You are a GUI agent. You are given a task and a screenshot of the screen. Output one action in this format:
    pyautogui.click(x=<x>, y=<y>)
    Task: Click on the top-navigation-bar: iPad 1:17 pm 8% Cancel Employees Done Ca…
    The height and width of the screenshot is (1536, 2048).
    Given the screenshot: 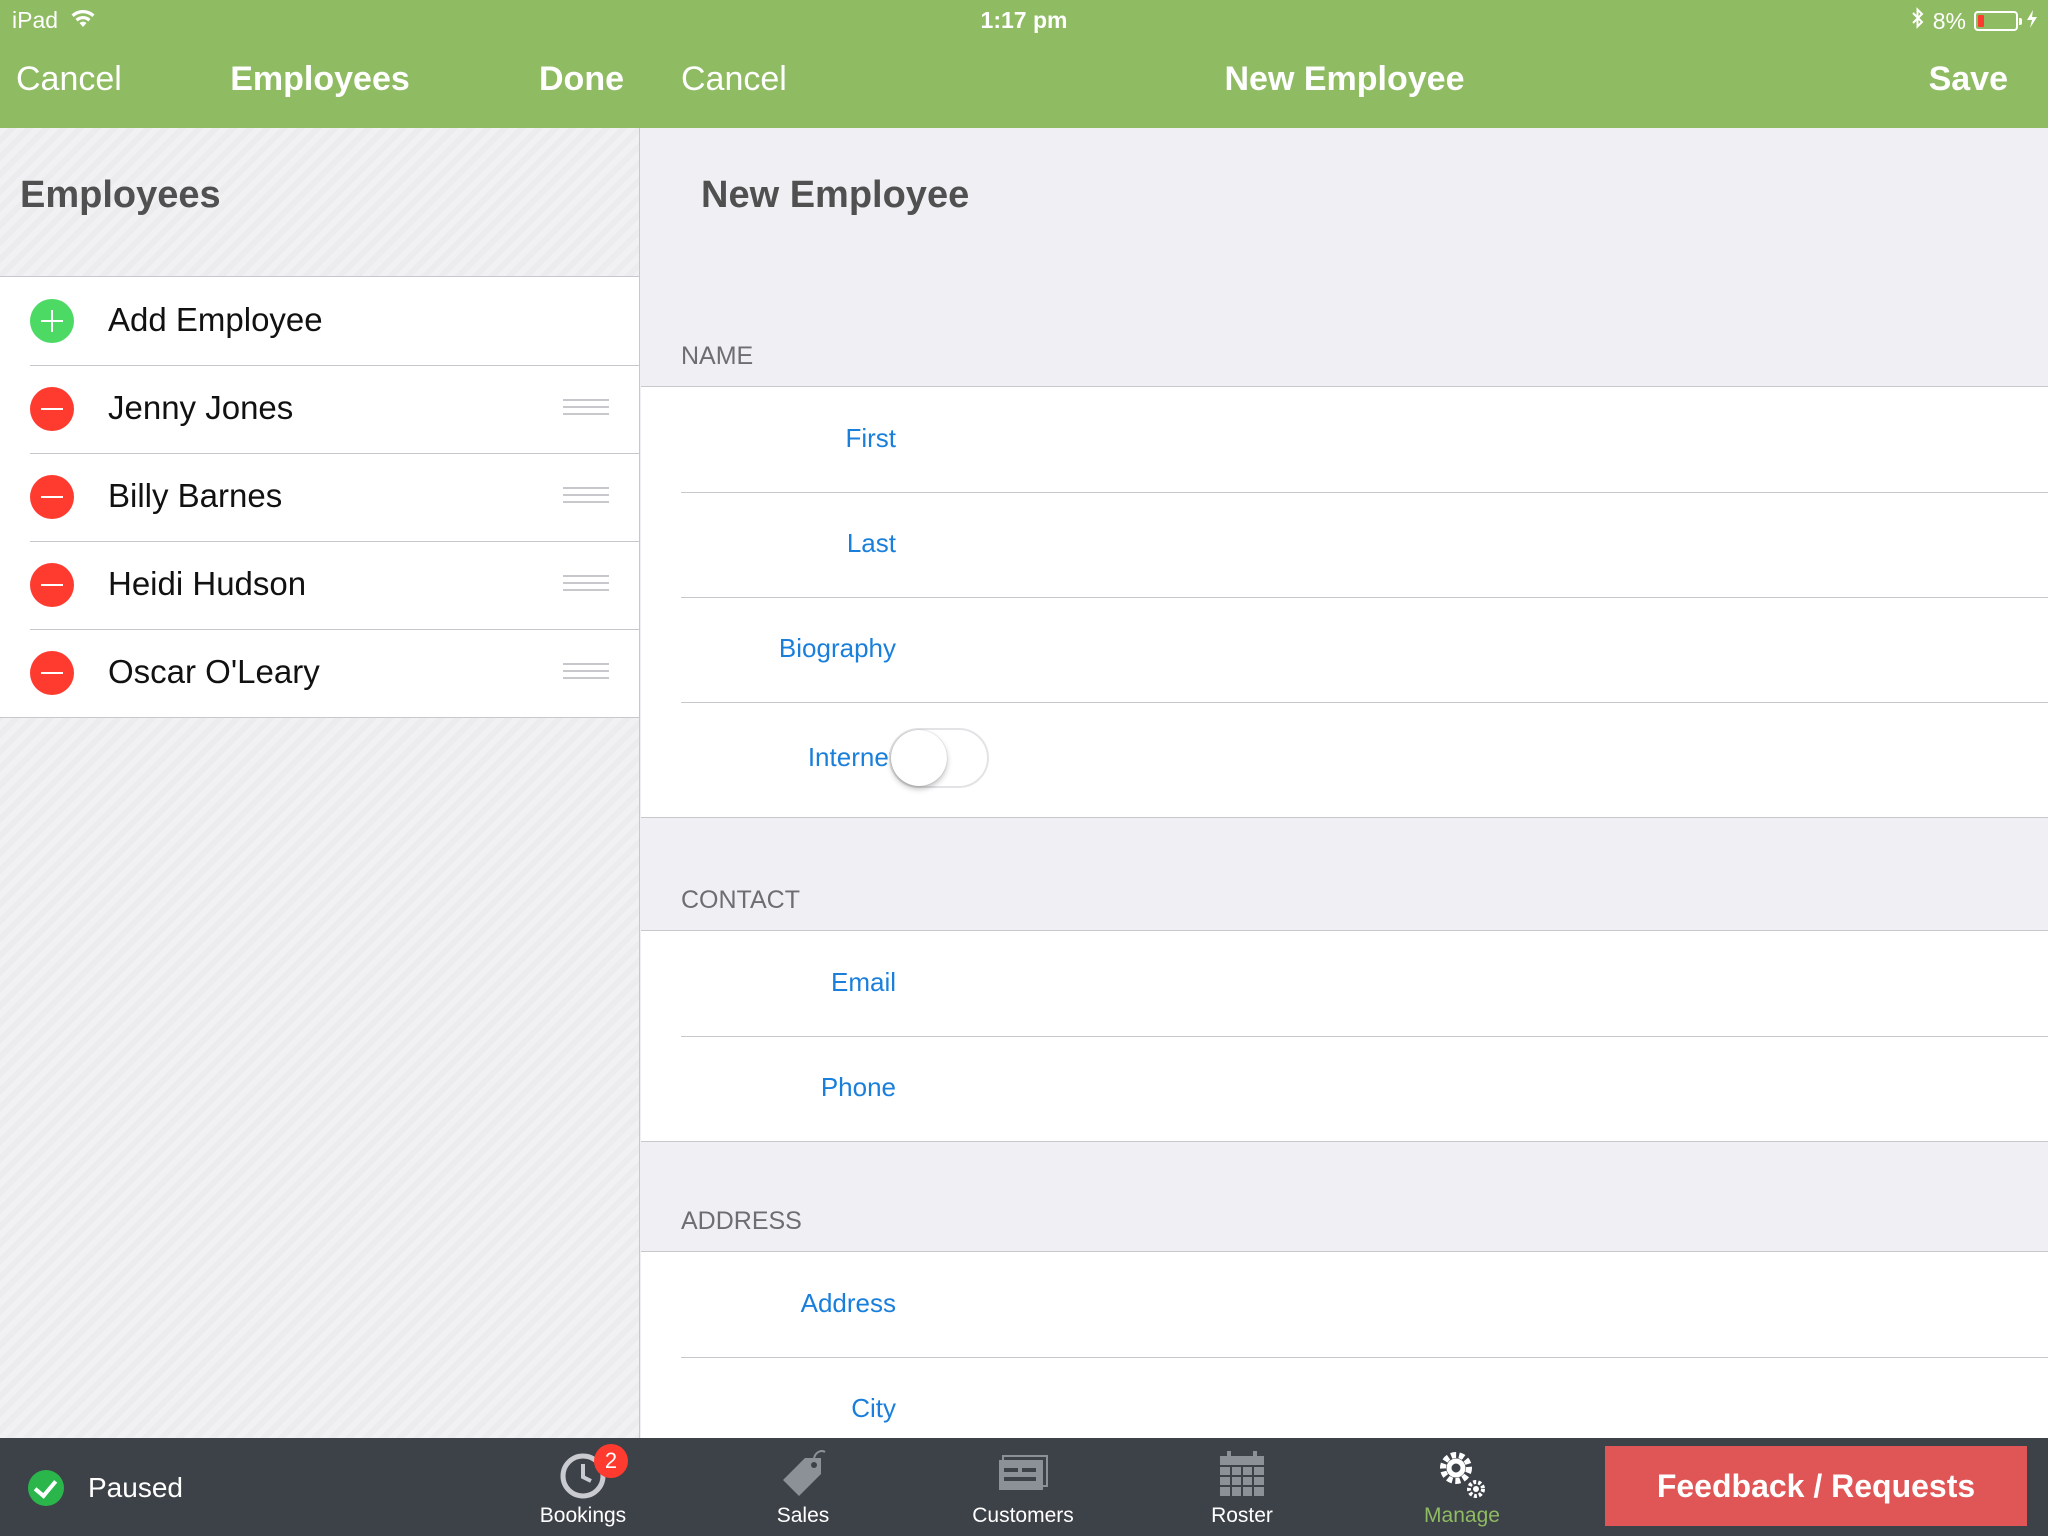 What is the action you would take?
    pyautogui.click(x=1024, y=64)
    